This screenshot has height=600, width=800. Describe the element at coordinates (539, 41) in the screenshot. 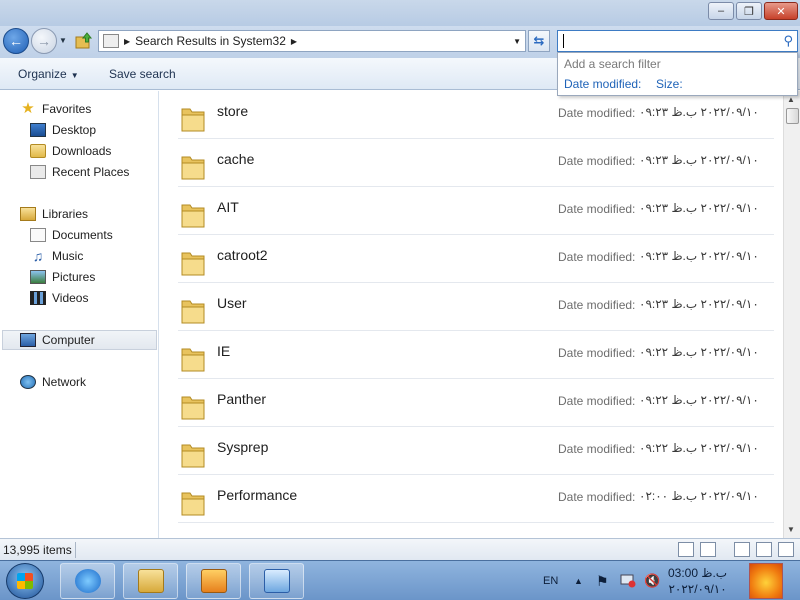

I see `refresh-button: ⇆` at that location.